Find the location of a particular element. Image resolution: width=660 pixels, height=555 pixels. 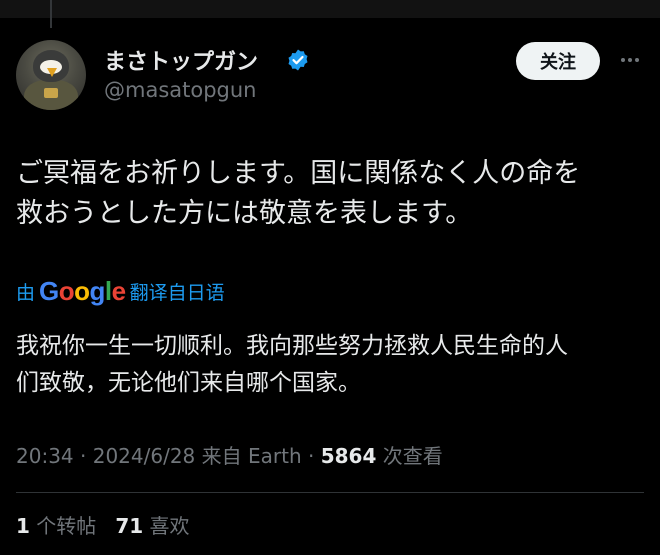

likes-label: 喜欢 is located at coordinates (166, 526).